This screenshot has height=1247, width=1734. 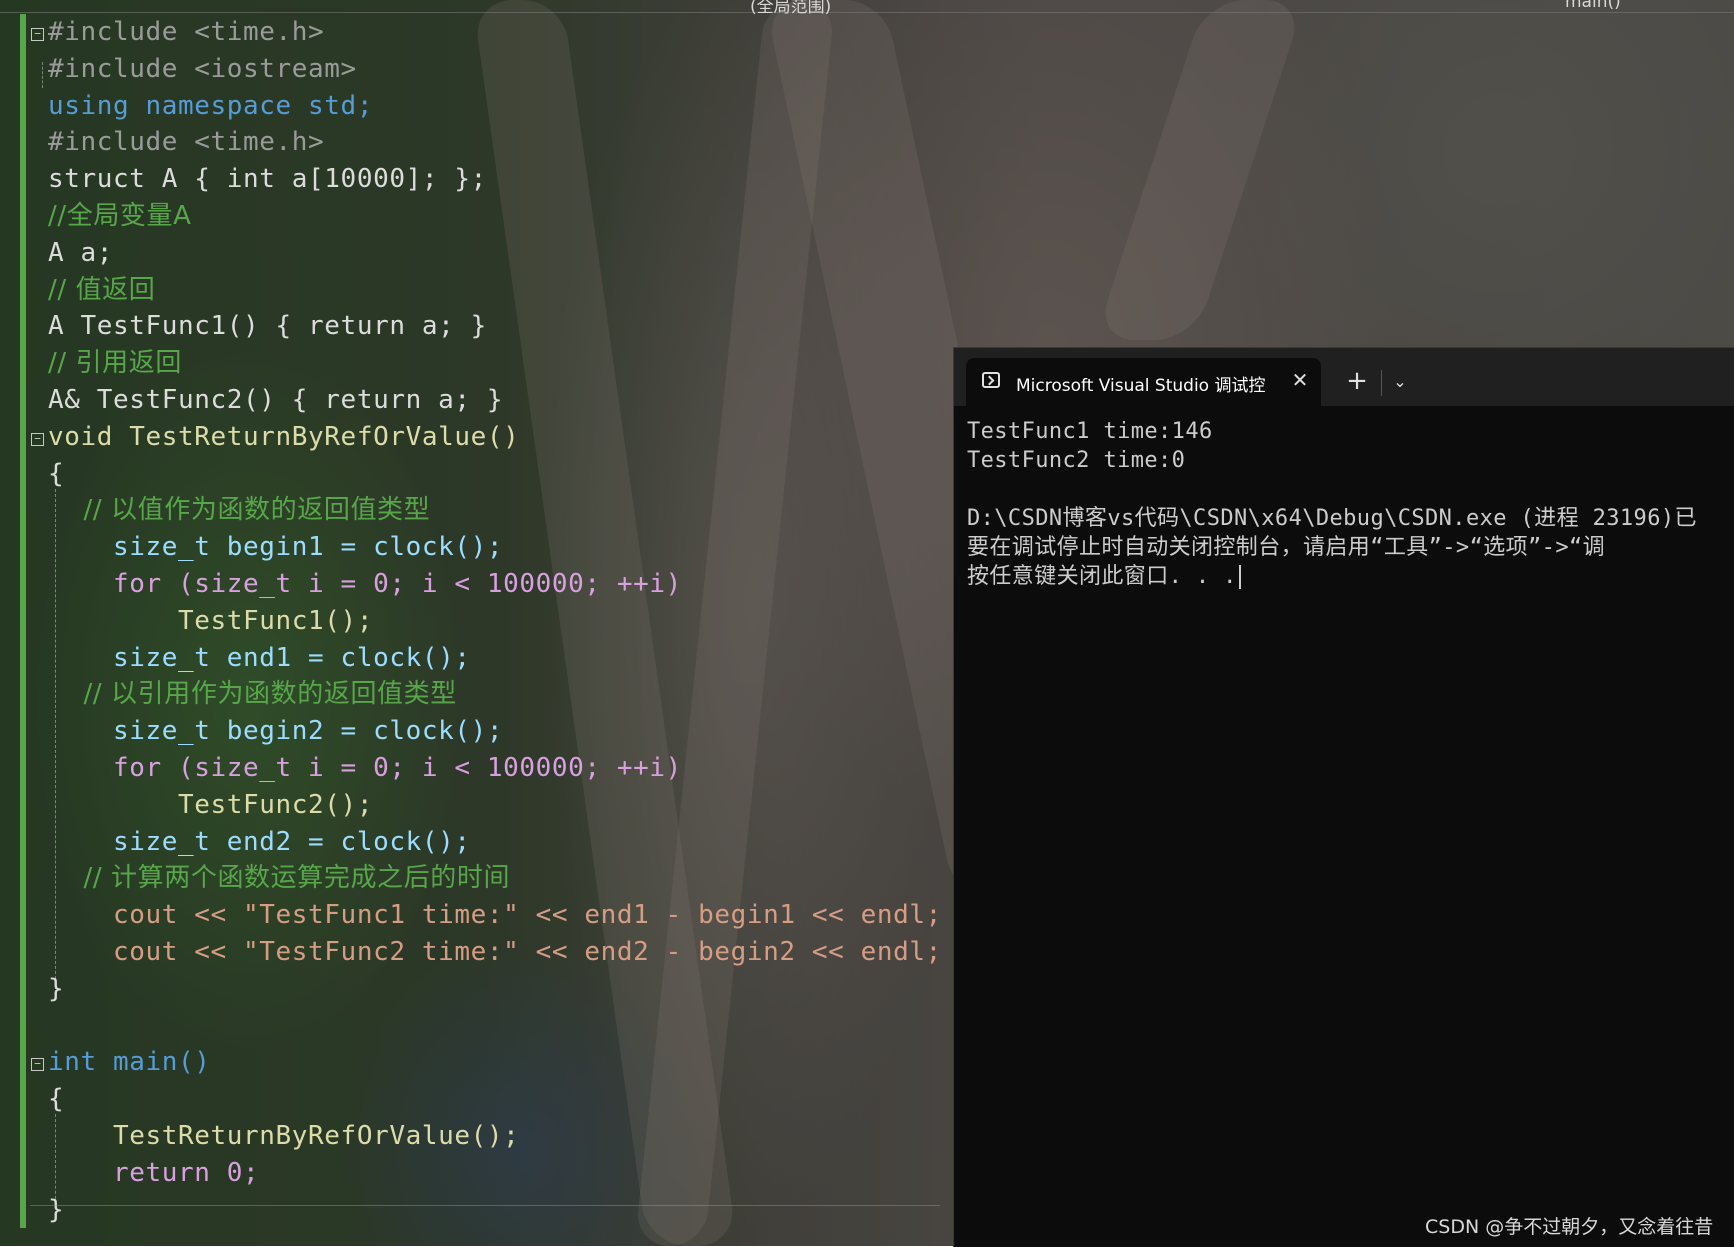 I want to click on code-line: A& TestFunc2() { return a; }, so click(x=276, y=400).